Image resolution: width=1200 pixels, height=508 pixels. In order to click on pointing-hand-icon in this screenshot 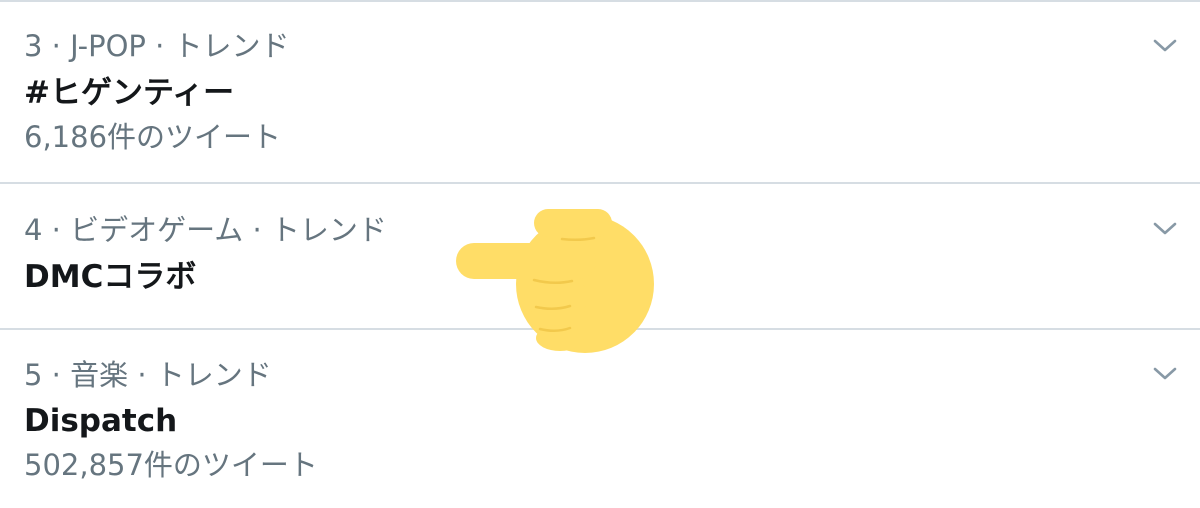, I will do `click(555, 281)`.